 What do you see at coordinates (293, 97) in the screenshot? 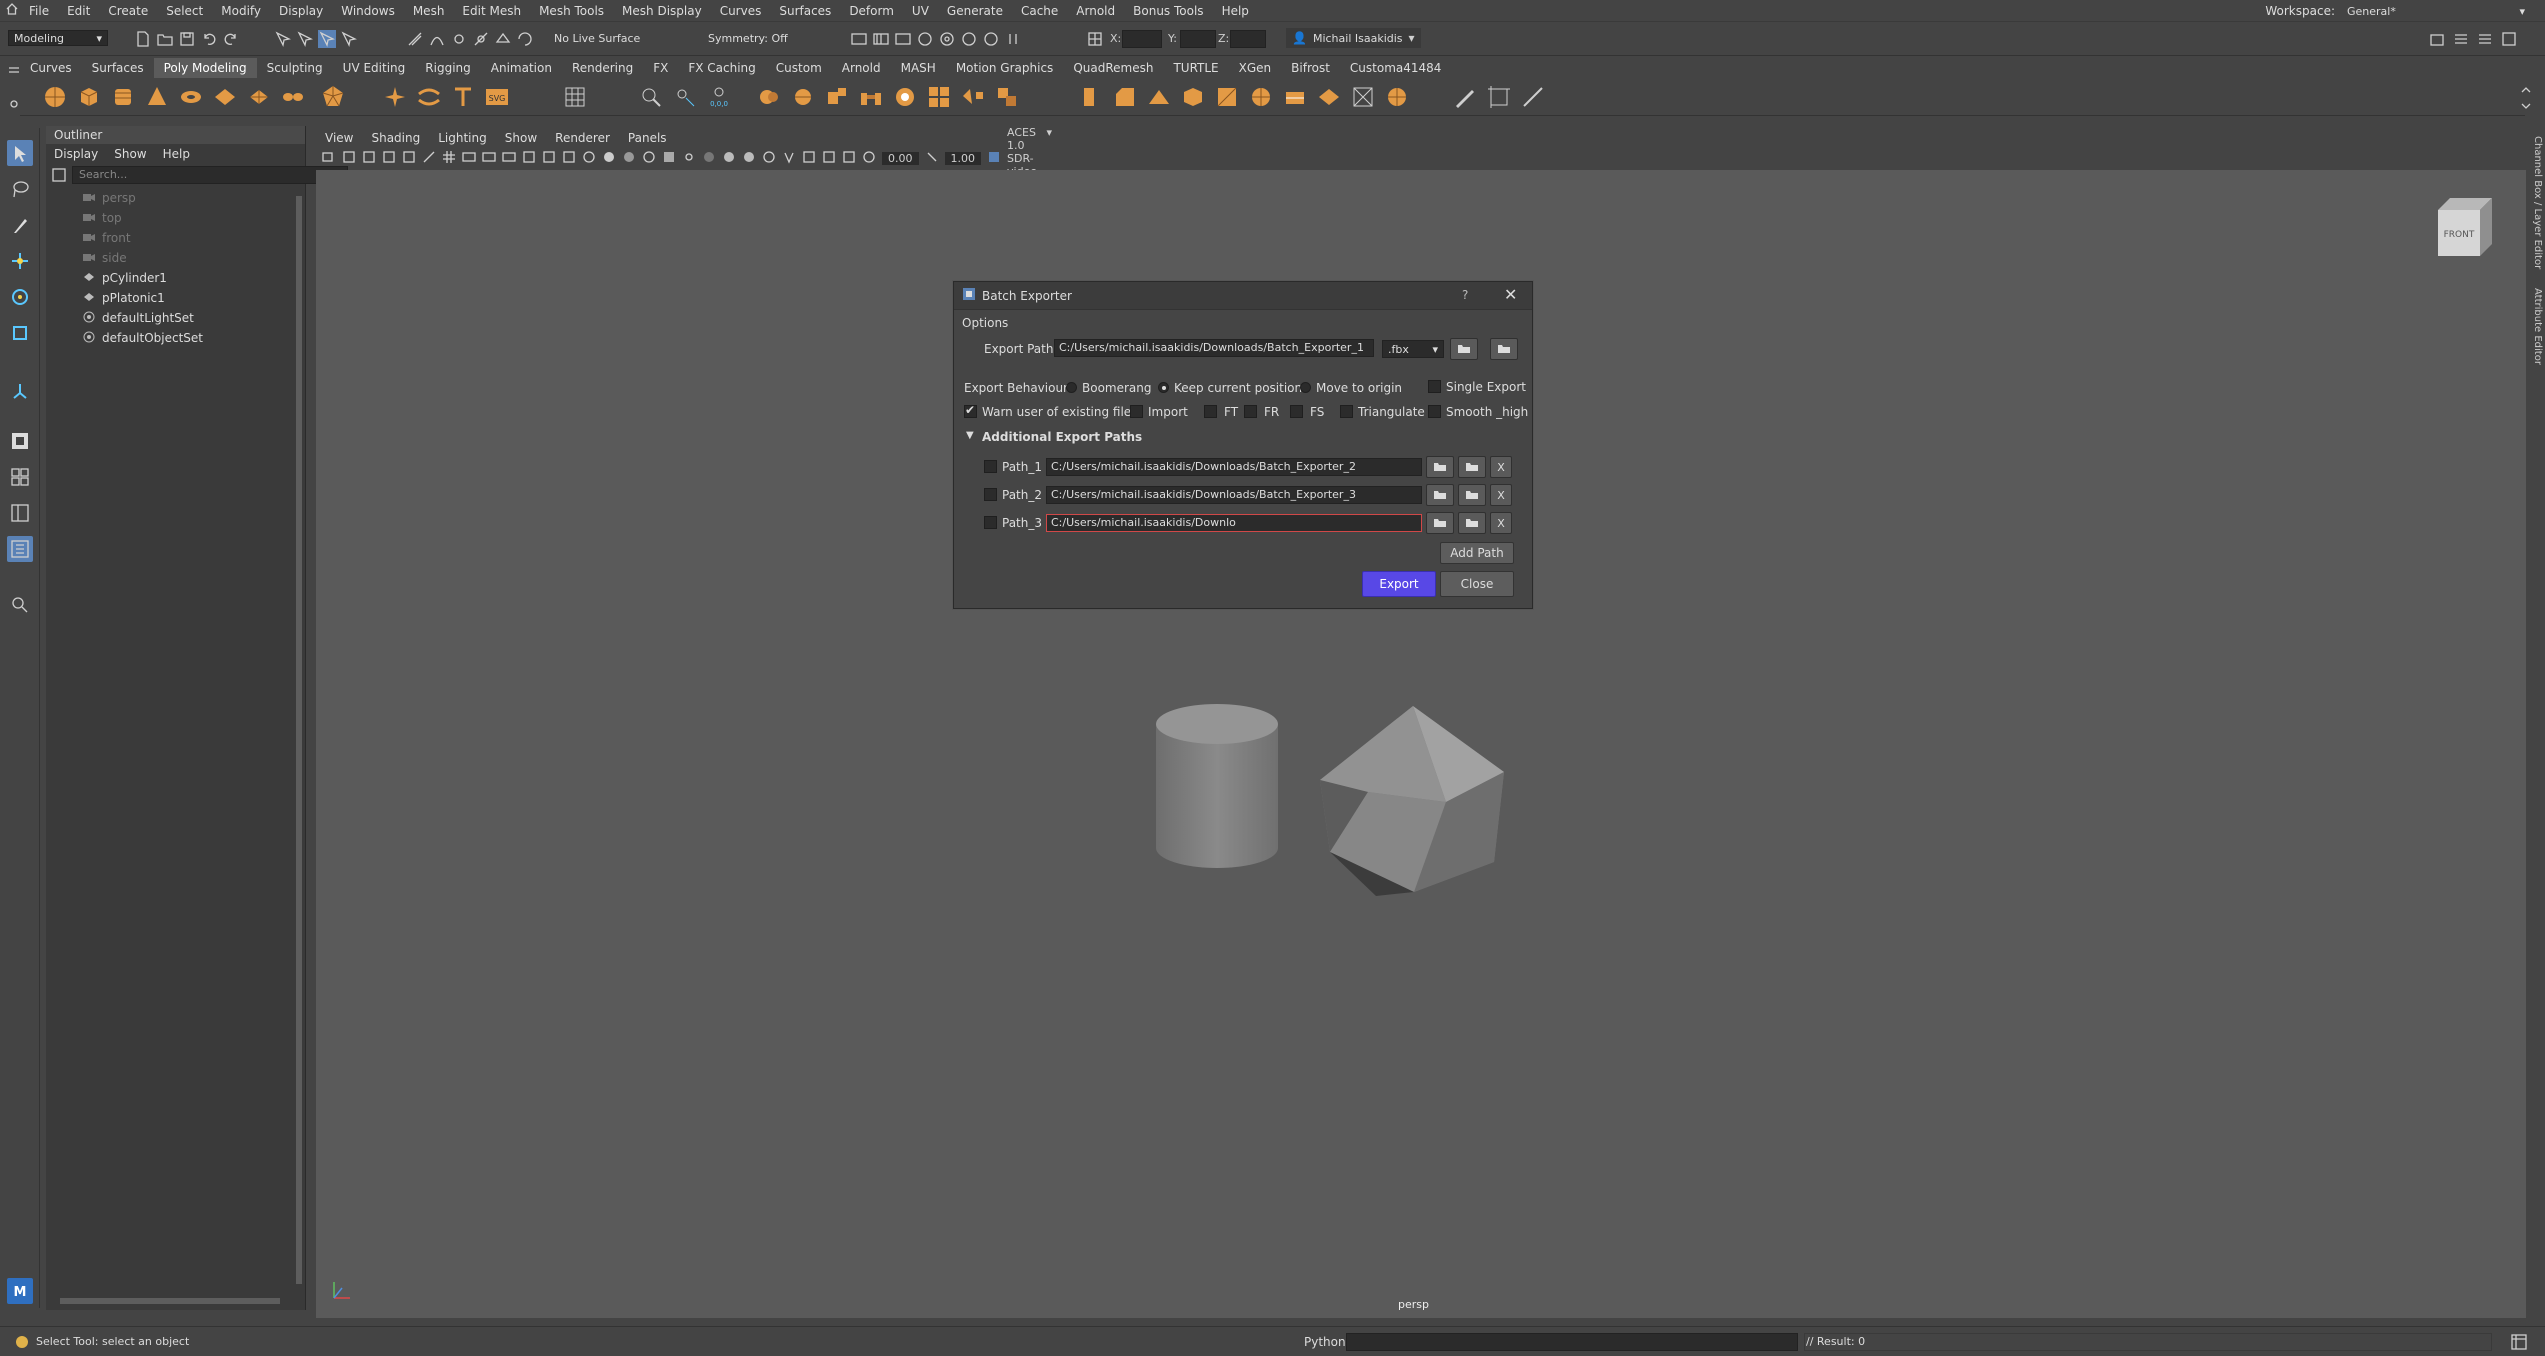
I see `poly-helix-icon` at bounding box center [293, 97].